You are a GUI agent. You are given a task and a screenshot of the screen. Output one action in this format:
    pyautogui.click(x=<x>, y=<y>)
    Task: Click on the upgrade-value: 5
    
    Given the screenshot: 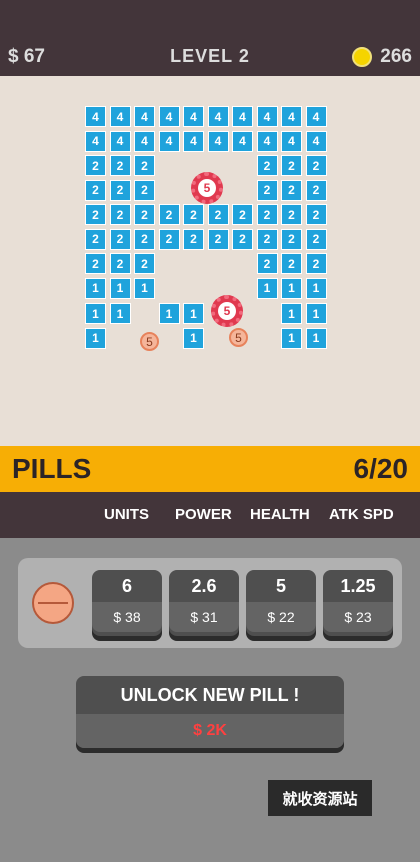 What is the action you would take?
    pyautogui.click(x=280, y=586)
    